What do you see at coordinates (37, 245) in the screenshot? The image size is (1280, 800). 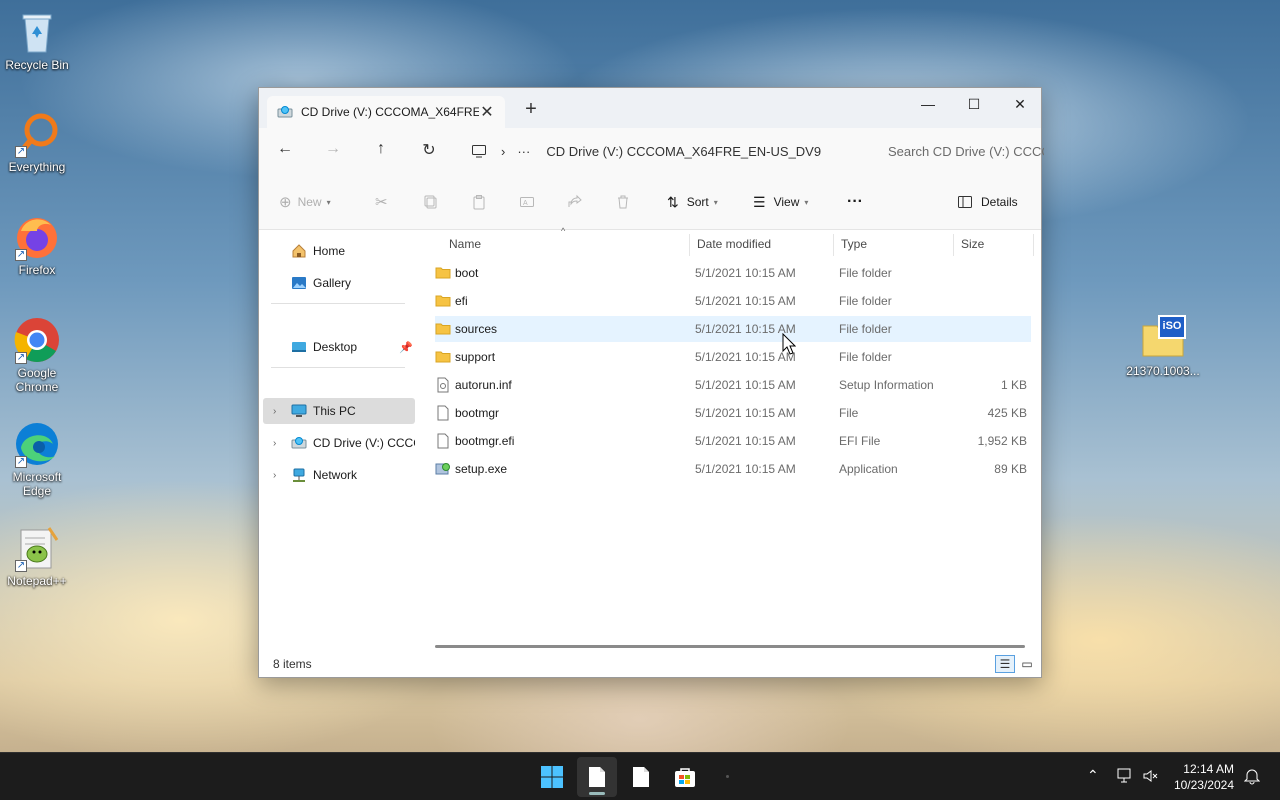 I see `desktop-icon-firefox: ↗ Firefox` at bounding box center [37, 245].